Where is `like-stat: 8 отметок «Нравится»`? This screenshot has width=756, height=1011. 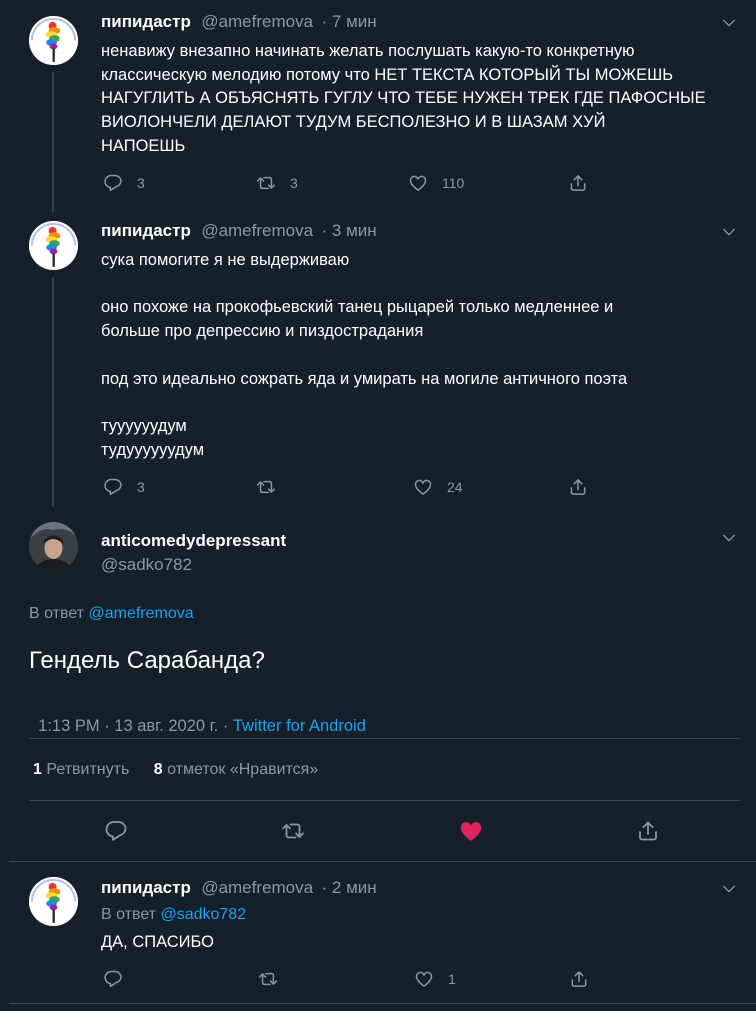 like-stat: 8 отметок «Нравится» is located at coordinates (236, 769).